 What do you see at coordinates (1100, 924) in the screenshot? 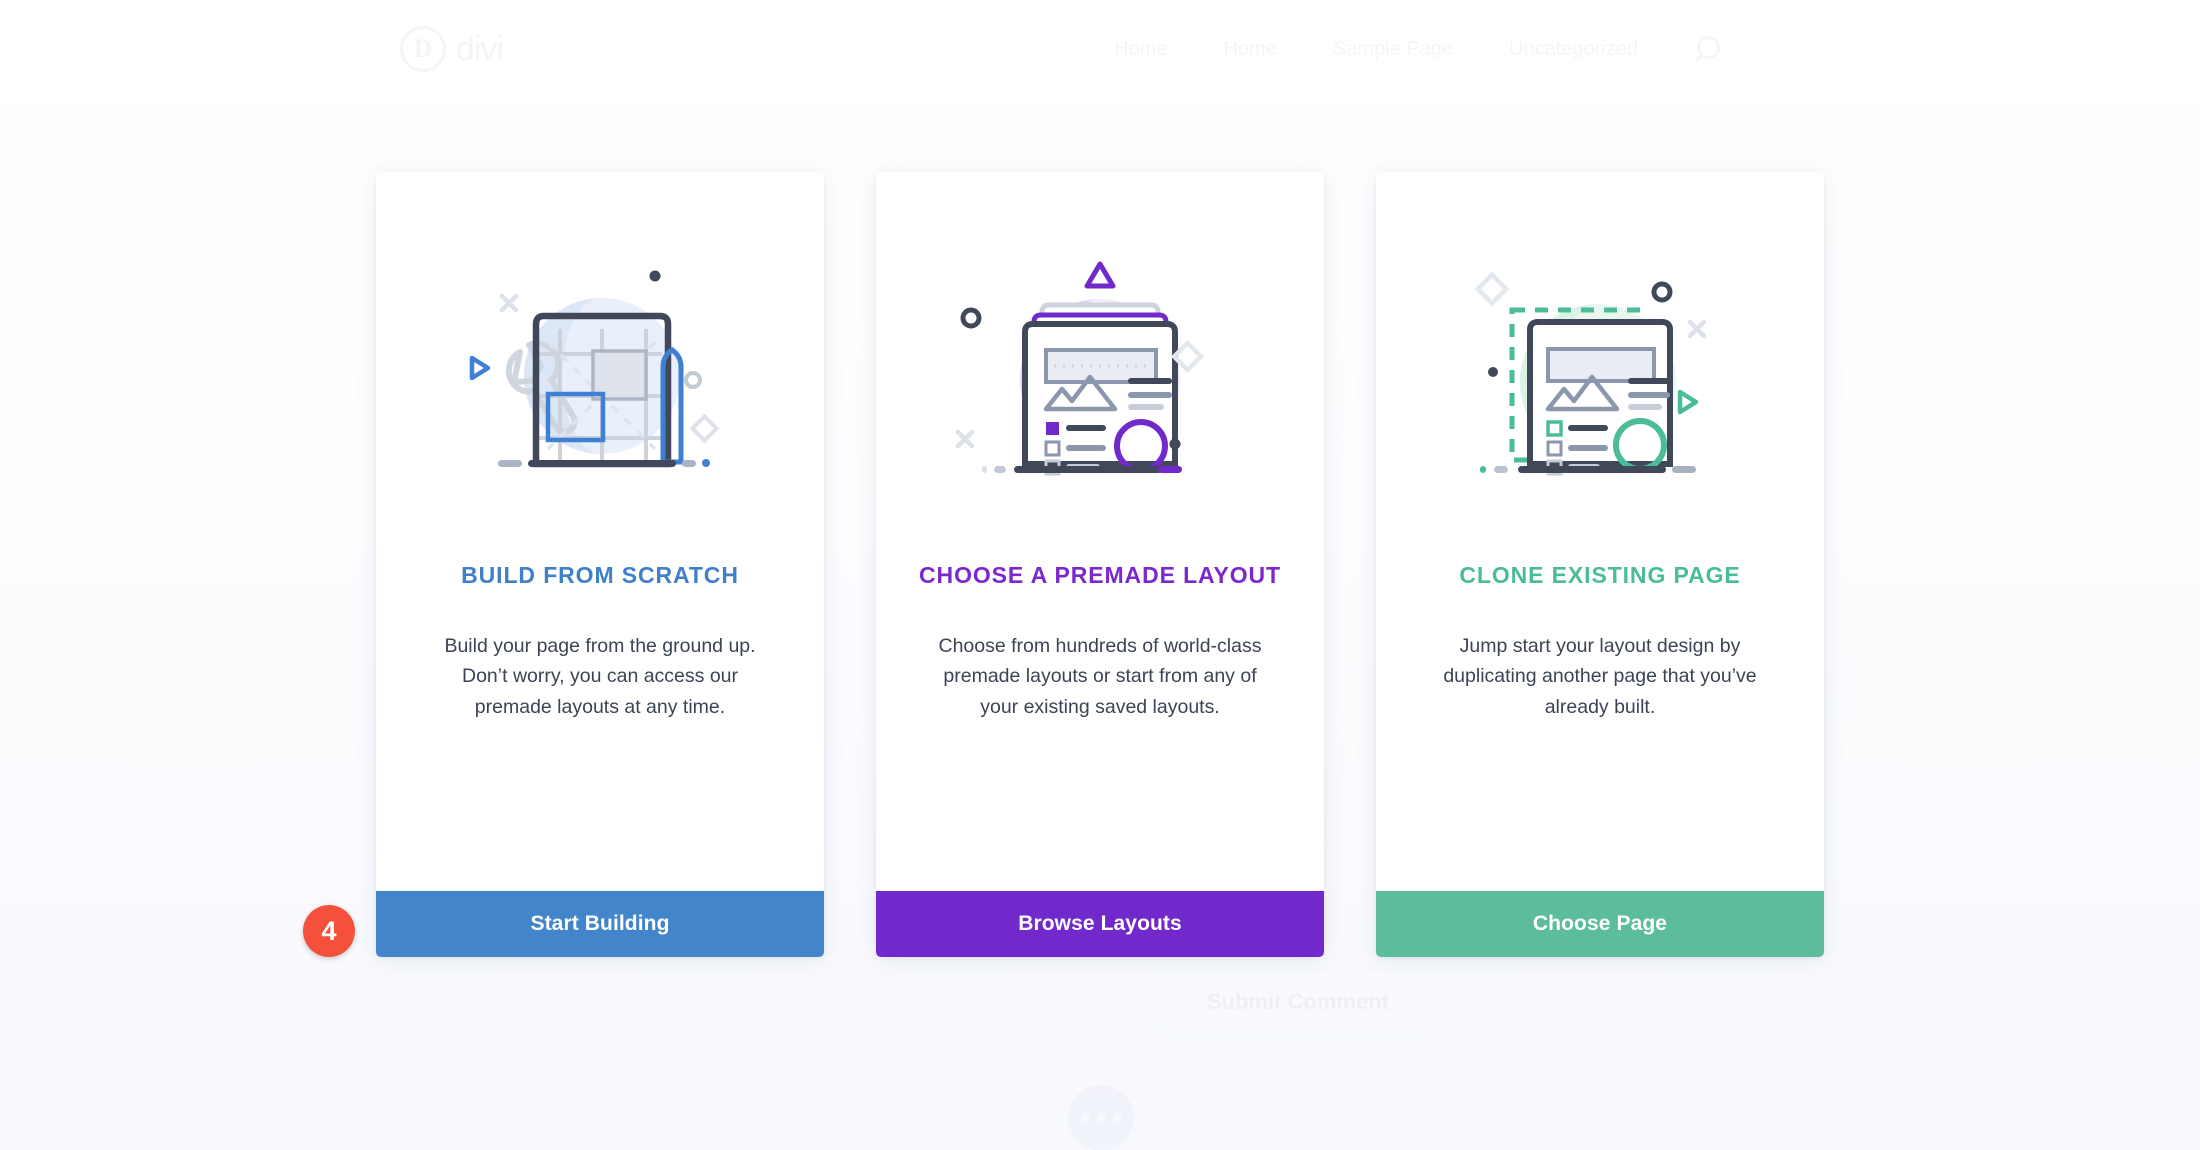
I see `browse-layouts-button: Browse Layouts` at bounding box center [1100, 924].